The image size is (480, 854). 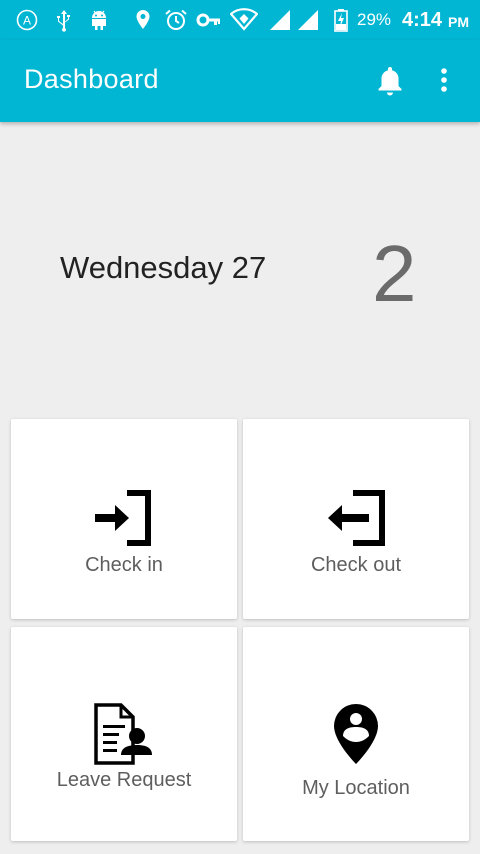 I want to click on svg-text: A, so click(x=27, y=21).